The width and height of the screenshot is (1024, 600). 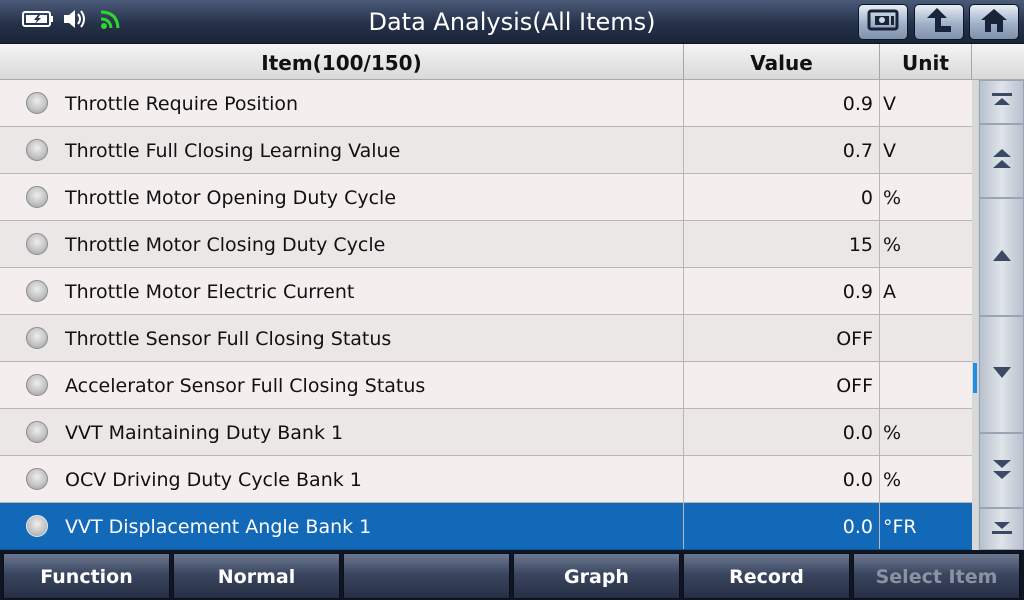 I want to click on home-icon, so click(x=994, y=22).